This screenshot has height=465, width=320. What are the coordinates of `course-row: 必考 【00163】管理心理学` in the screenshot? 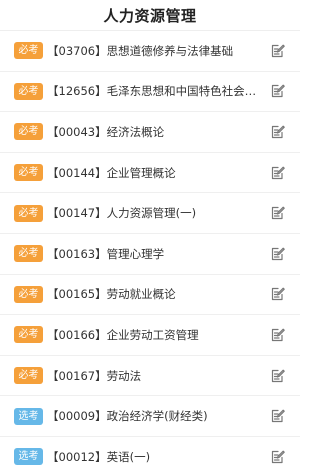 It's located at (150, 254).